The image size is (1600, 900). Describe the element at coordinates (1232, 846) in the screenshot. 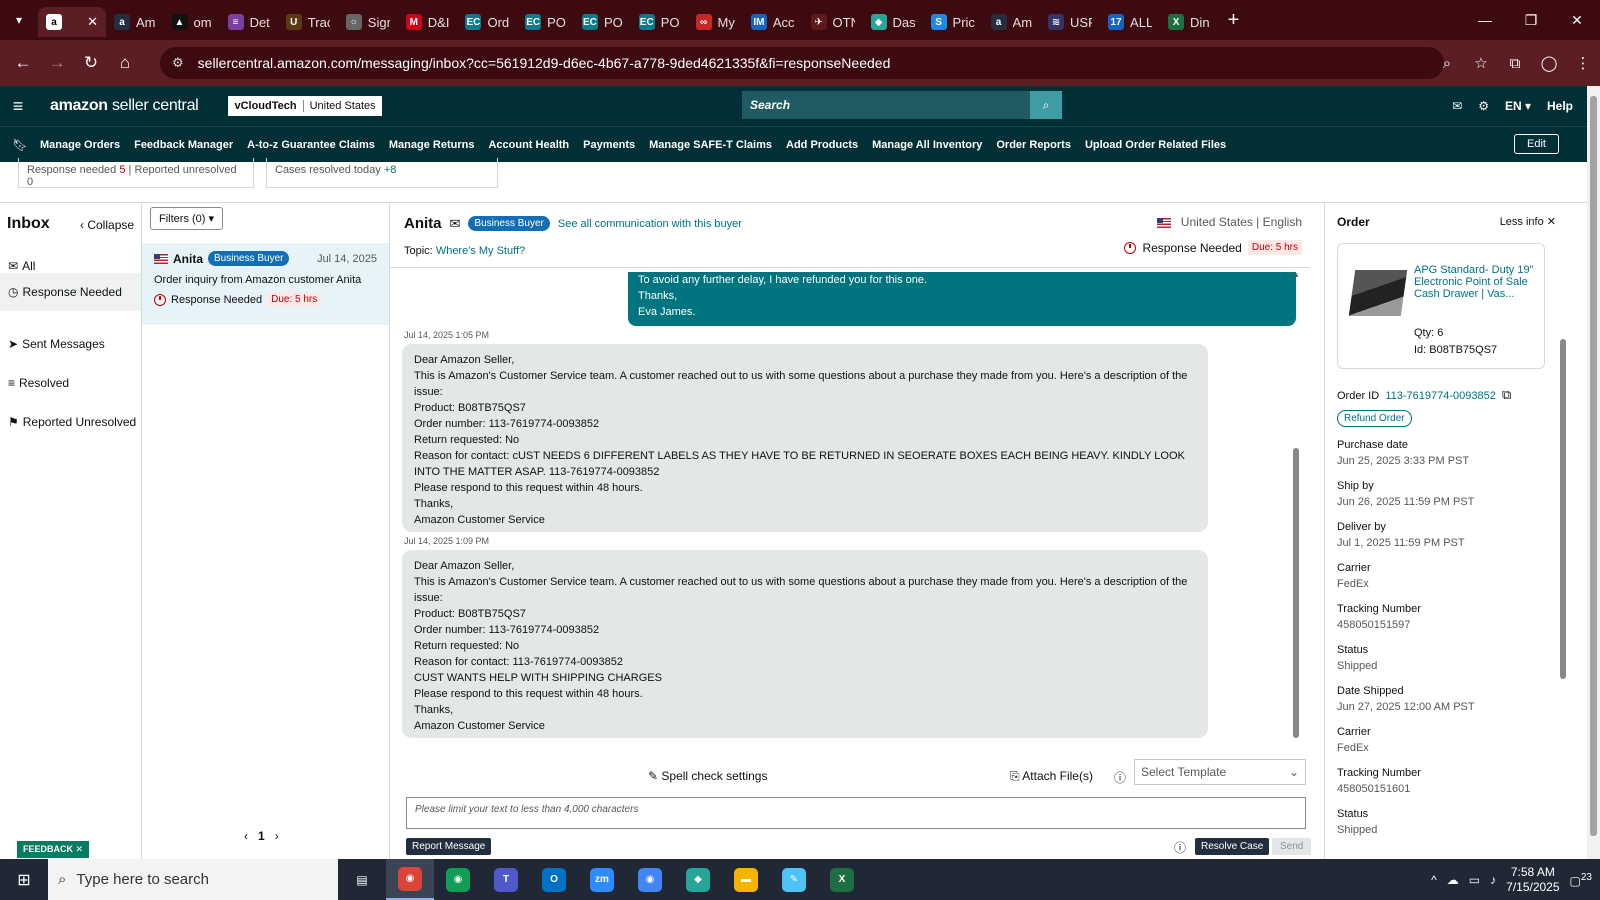

I see `resolve-case-button: Resolve Case` at that location.